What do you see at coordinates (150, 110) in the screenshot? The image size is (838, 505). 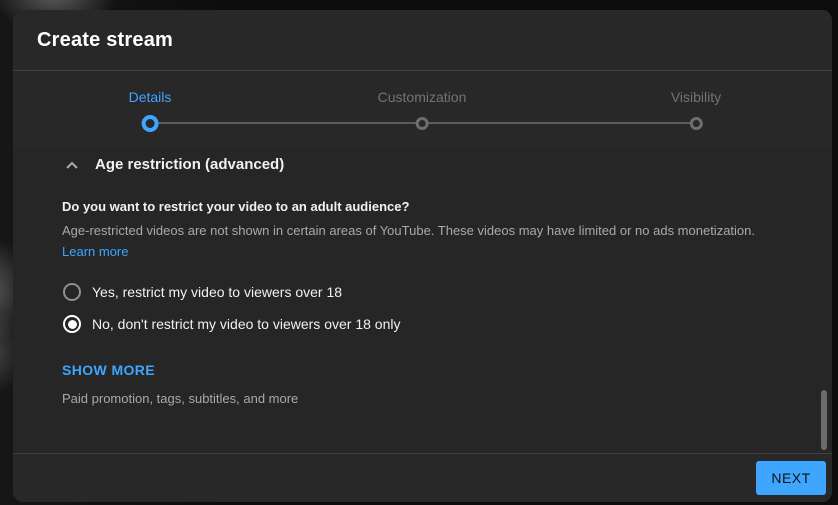 I see `stepper-step-details: Details` at bounding box center [150, 110].